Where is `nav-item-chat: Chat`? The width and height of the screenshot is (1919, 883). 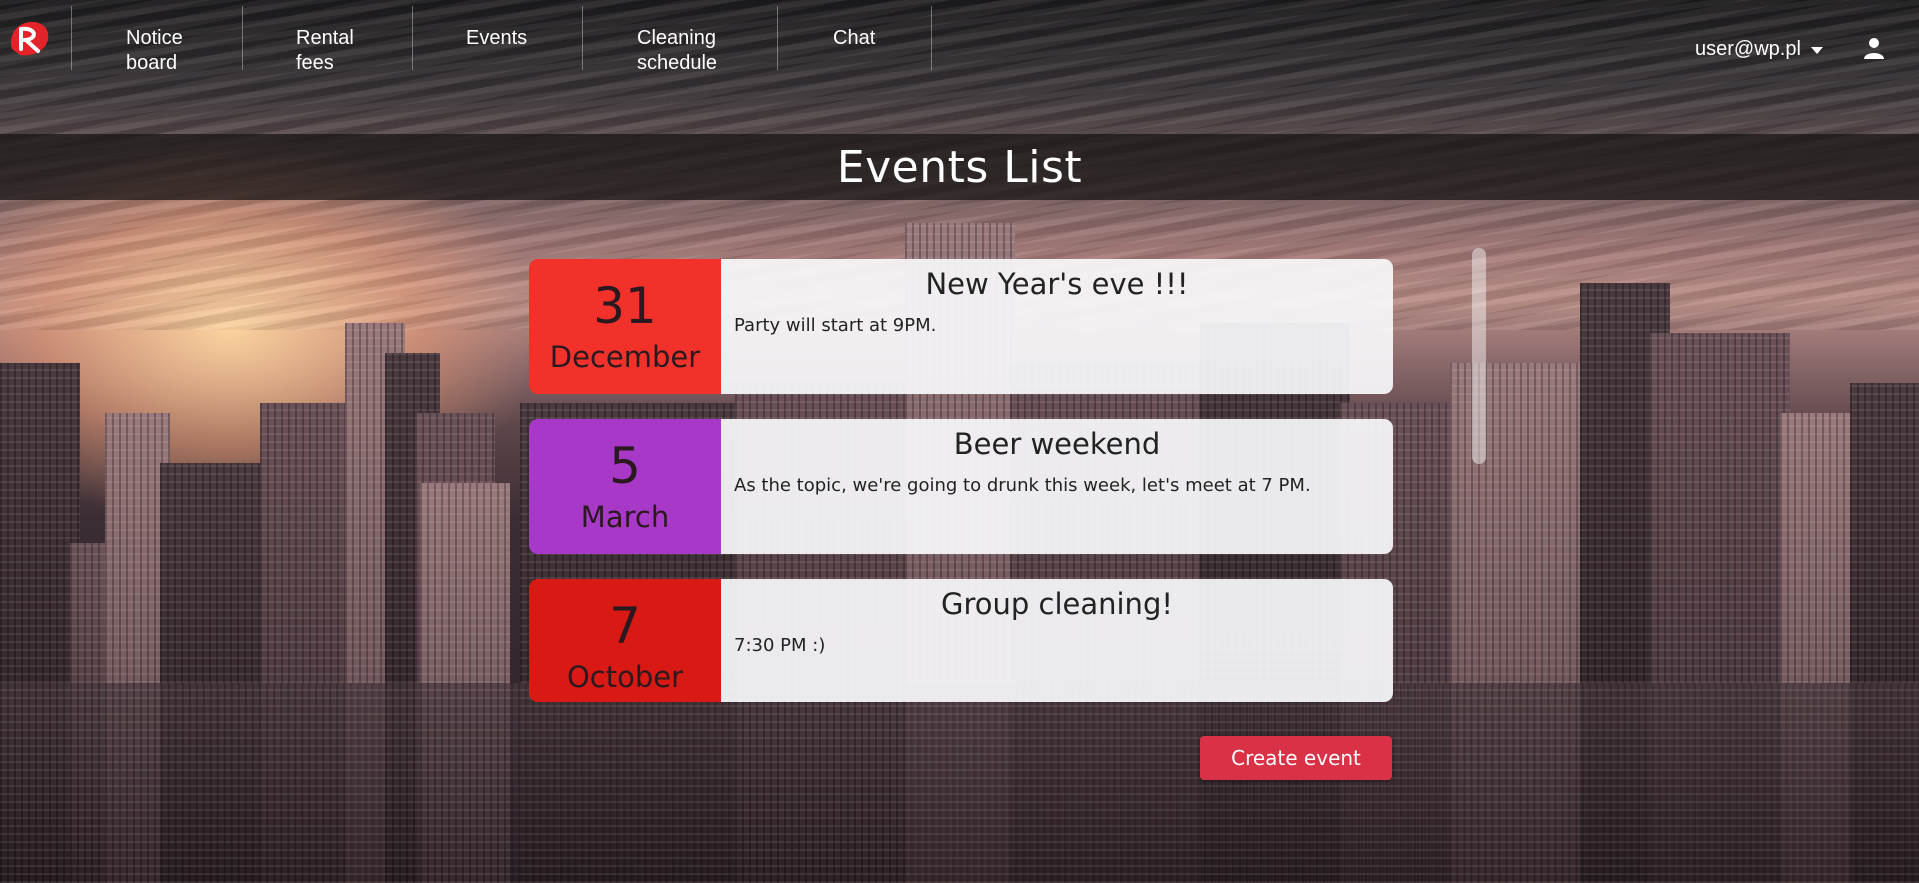 nav-item-chat: Chat is located at coordinates (855, 38).